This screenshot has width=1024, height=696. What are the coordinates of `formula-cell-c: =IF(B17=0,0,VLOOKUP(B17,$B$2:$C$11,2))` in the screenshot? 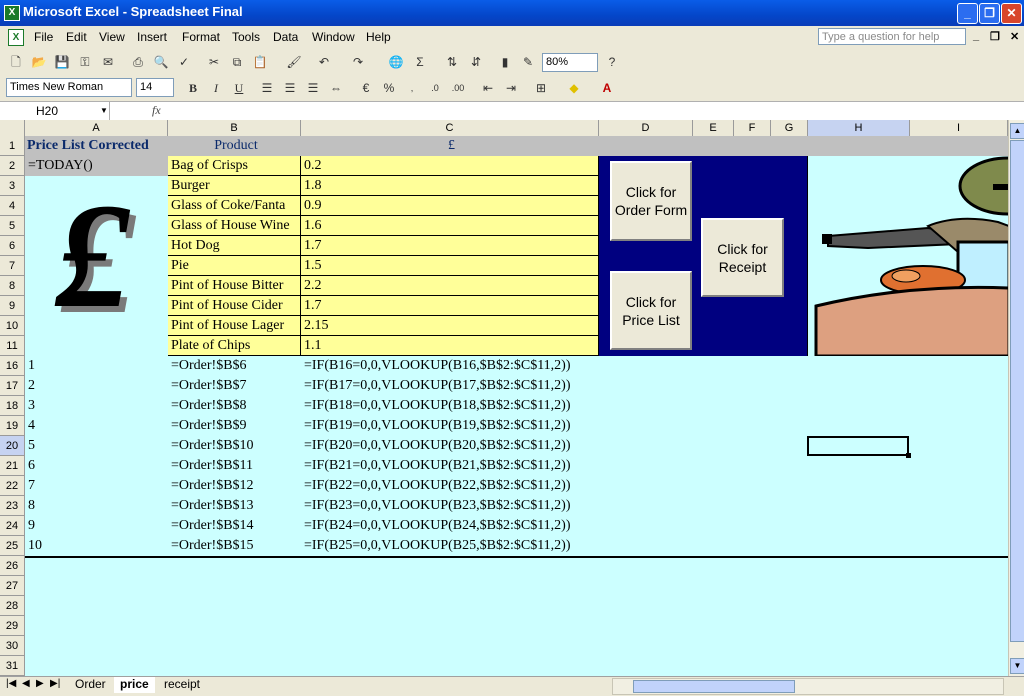 It's located at (450, 386).